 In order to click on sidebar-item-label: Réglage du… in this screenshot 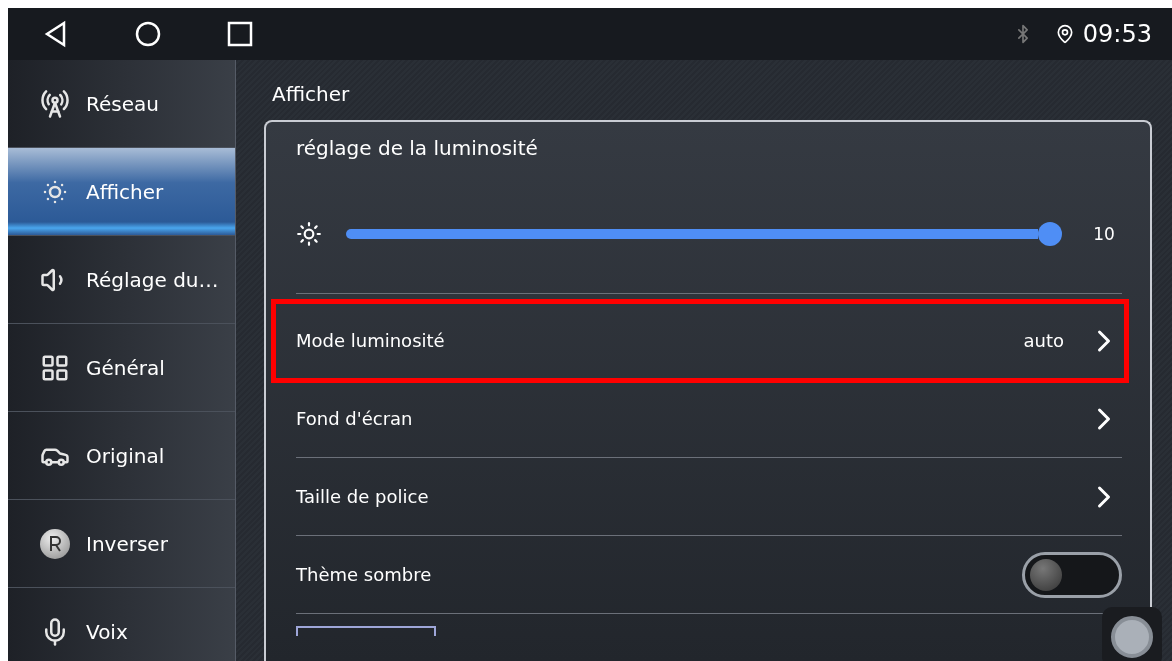, I will do `click(152, 279)`.